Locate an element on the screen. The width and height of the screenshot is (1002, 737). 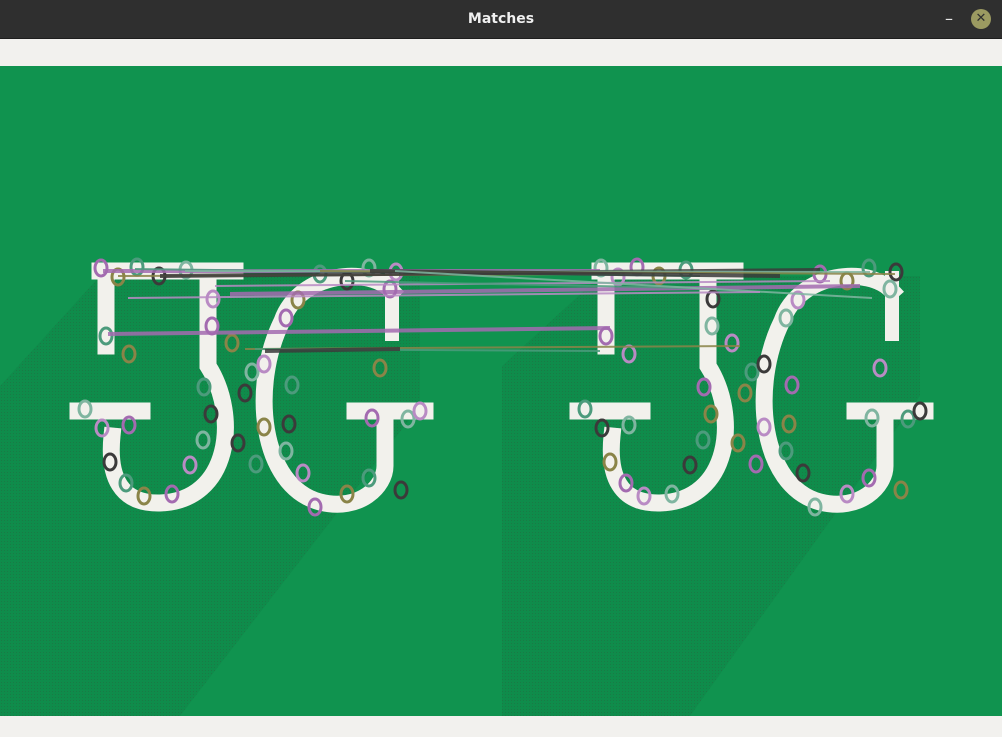
window-title: Matches is located at coordinates (501, 19).